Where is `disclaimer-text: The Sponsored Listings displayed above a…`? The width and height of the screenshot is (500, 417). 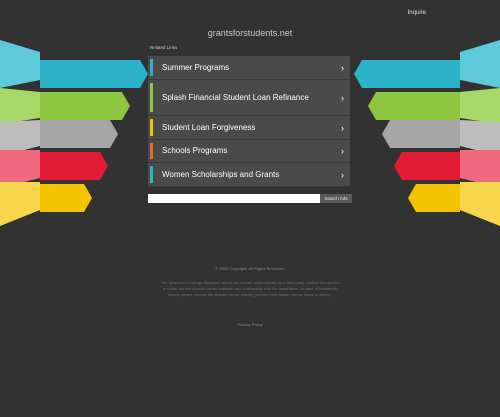 disclaimer-text: The Sponsored Listings displayed above a… is located at coordinates (250, 288).